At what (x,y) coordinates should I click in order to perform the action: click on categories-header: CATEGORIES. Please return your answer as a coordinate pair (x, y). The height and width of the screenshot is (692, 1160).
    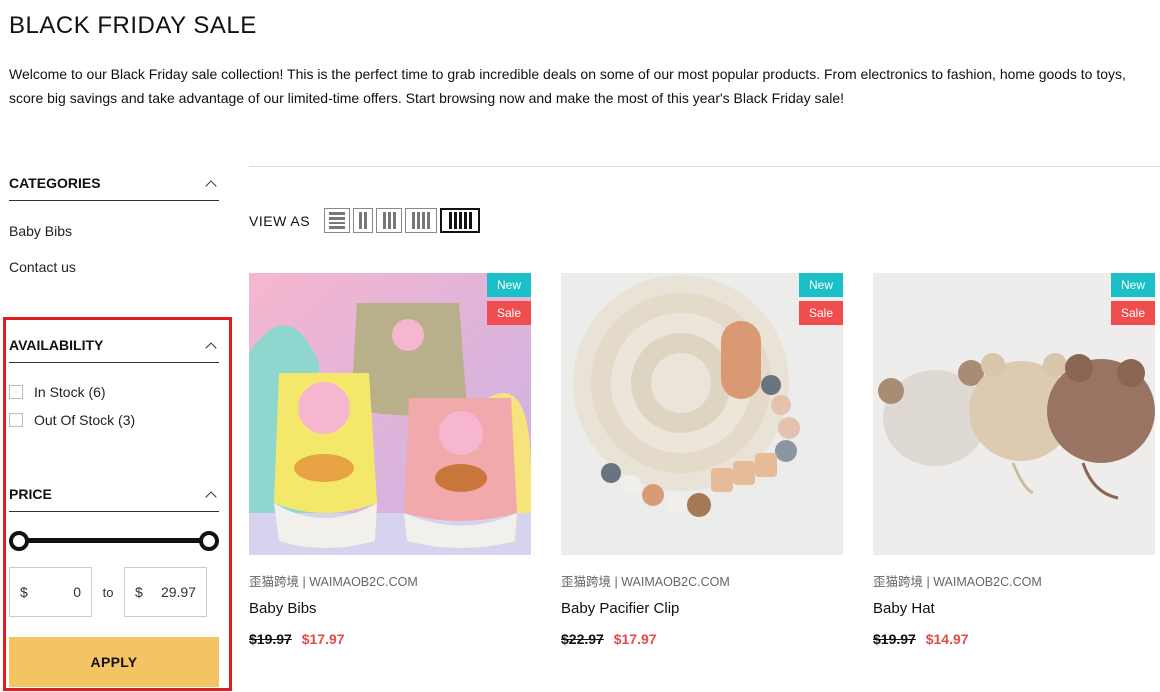
    Looking at the image, I should click on (114, 183).